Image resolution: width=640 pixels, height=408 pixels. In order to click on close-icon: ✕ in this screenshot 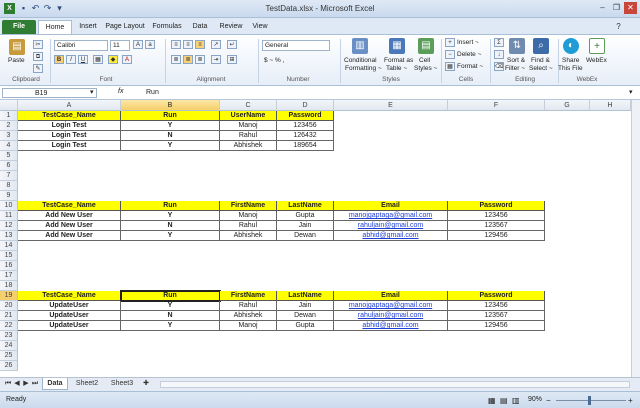, I will do `click(630, 8)`.